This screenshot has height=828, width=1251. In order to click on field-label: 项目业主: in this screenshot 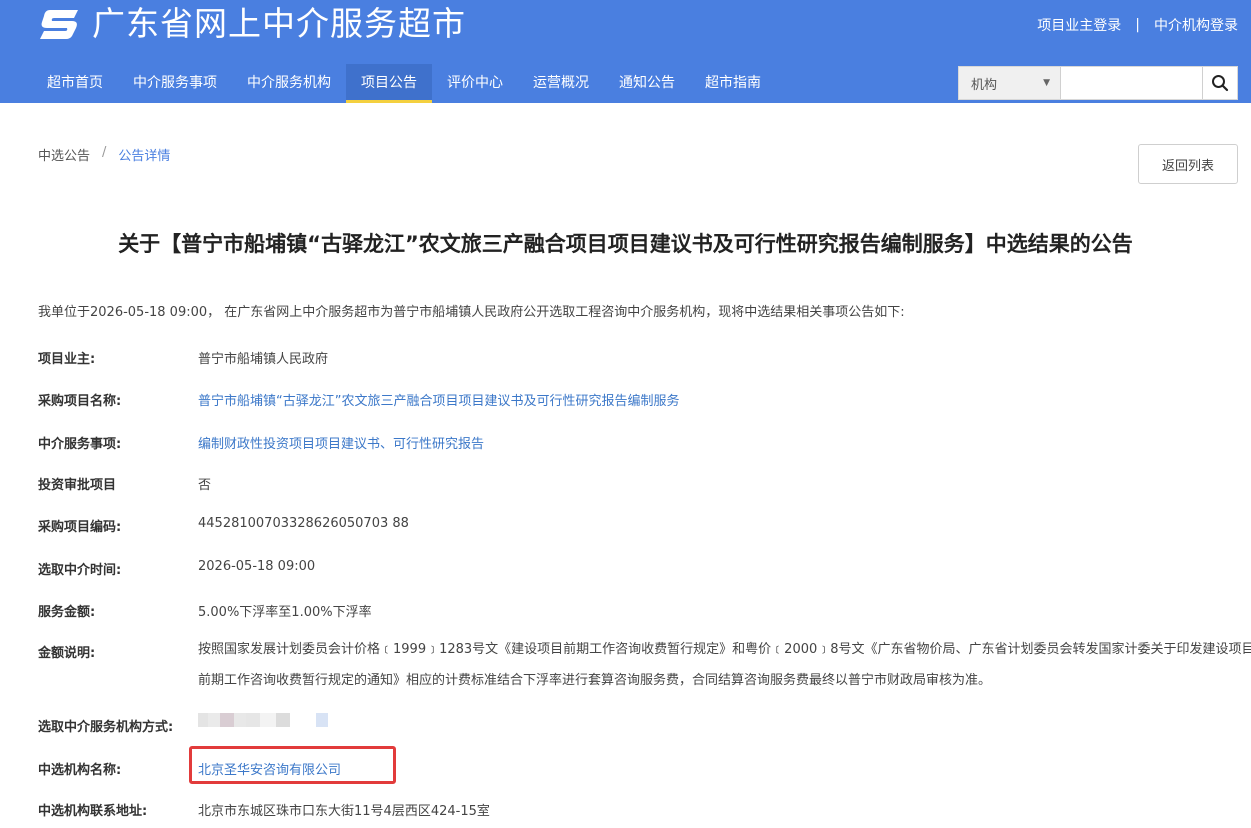, I will do `click(67, 359)`.